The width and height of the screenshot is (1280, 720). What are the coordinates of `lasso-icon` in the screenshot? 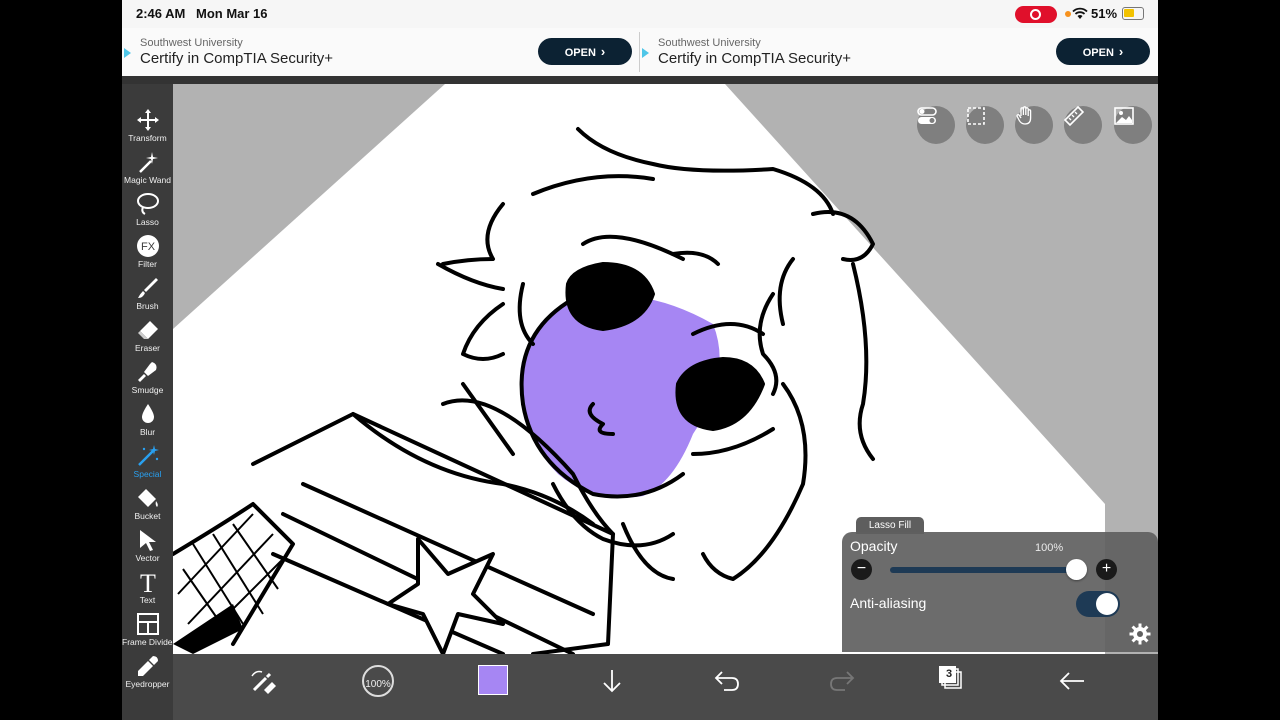 It's located at (147, 204).